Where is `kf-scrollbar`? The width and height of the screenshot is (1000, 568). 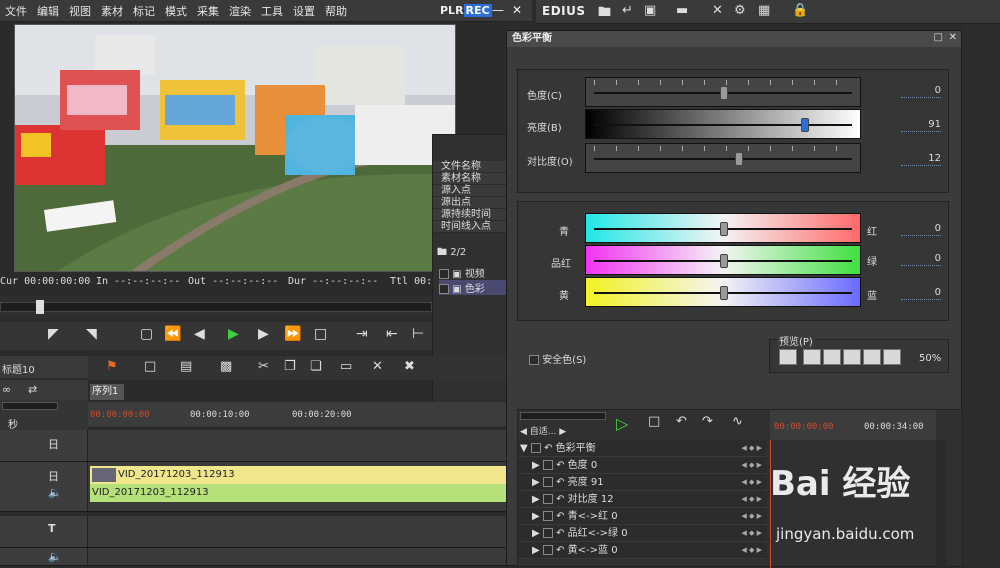 kf-scrollbar is located at coordinates (941, 504).